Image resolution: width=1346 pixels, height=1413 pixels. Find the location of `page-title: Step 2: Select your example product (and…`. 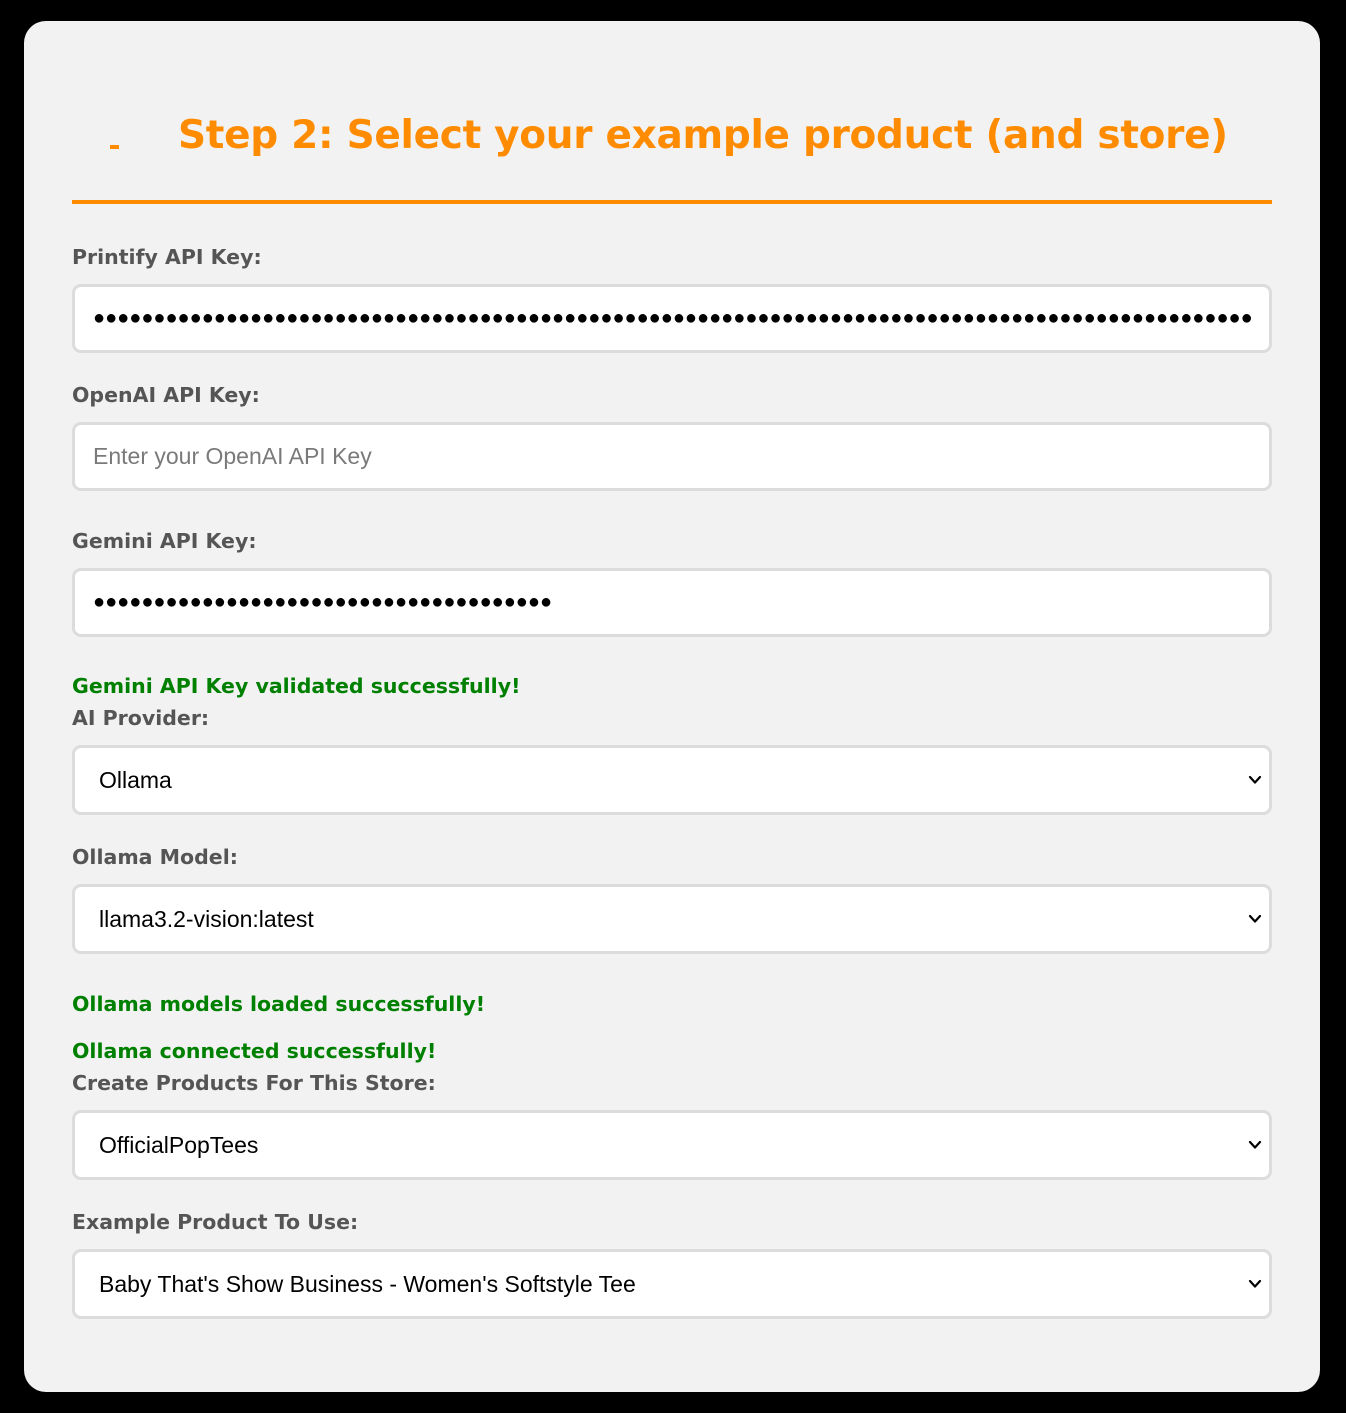

page-title: Step 2: Select your example product (and… is located at coordinates (703, 135).